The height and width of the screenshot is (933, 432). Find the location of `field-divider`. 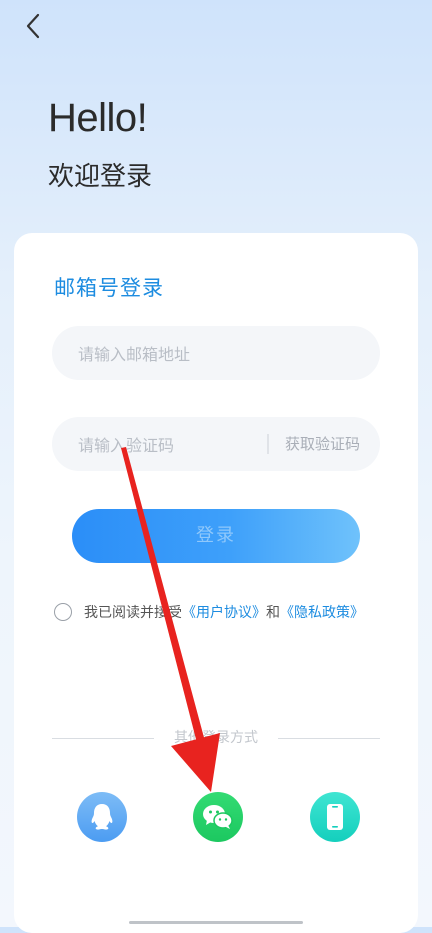

field-divider is located at coordinates (268, 444).